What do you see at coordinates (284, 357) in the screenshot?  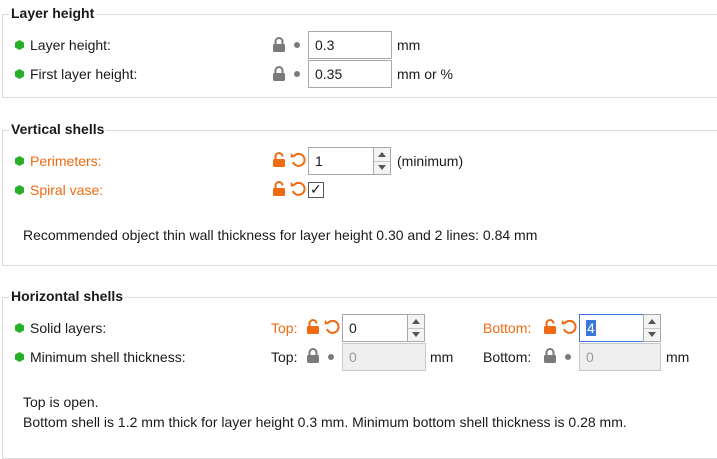 I see `min-shell-top-label: Top:` at bounding box center [284, 357].